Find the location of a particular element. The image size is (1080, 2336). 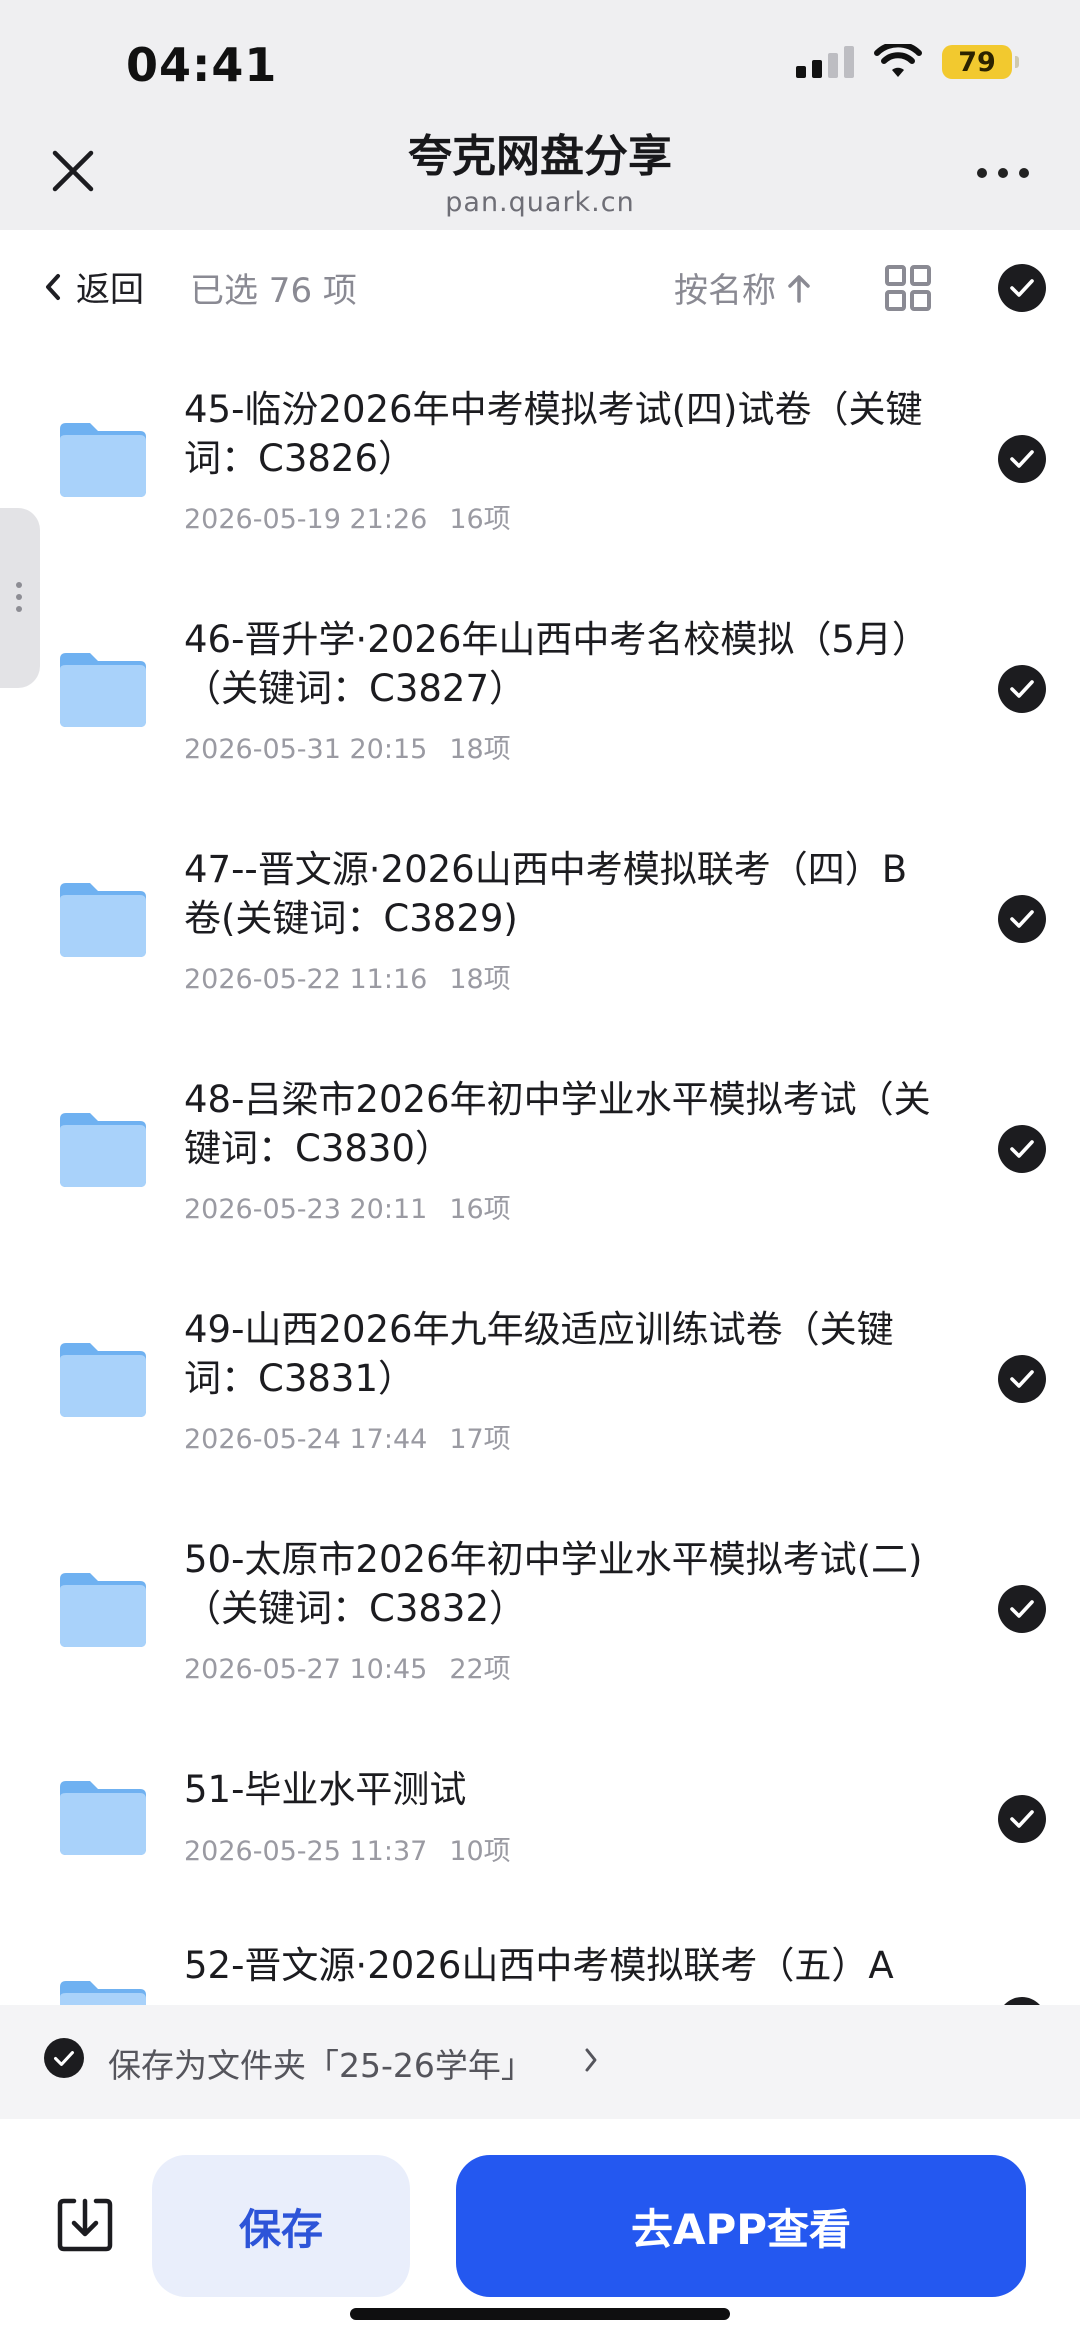

title-block: 夸克网盘分享 pan.quark.cn is located at coordinates (540, 174).